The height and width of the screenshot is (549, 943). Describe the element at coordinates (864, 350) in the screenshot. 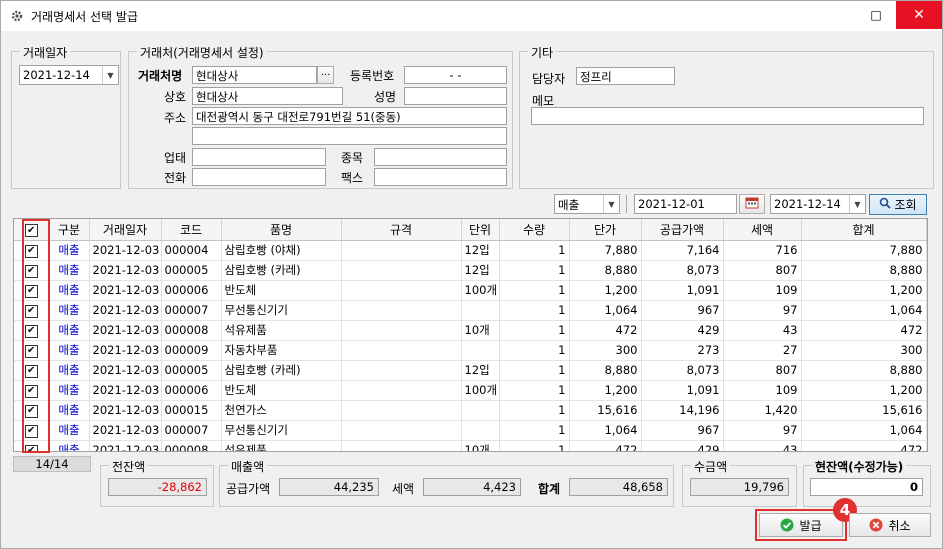

I see `cell-total: 300` at that location.